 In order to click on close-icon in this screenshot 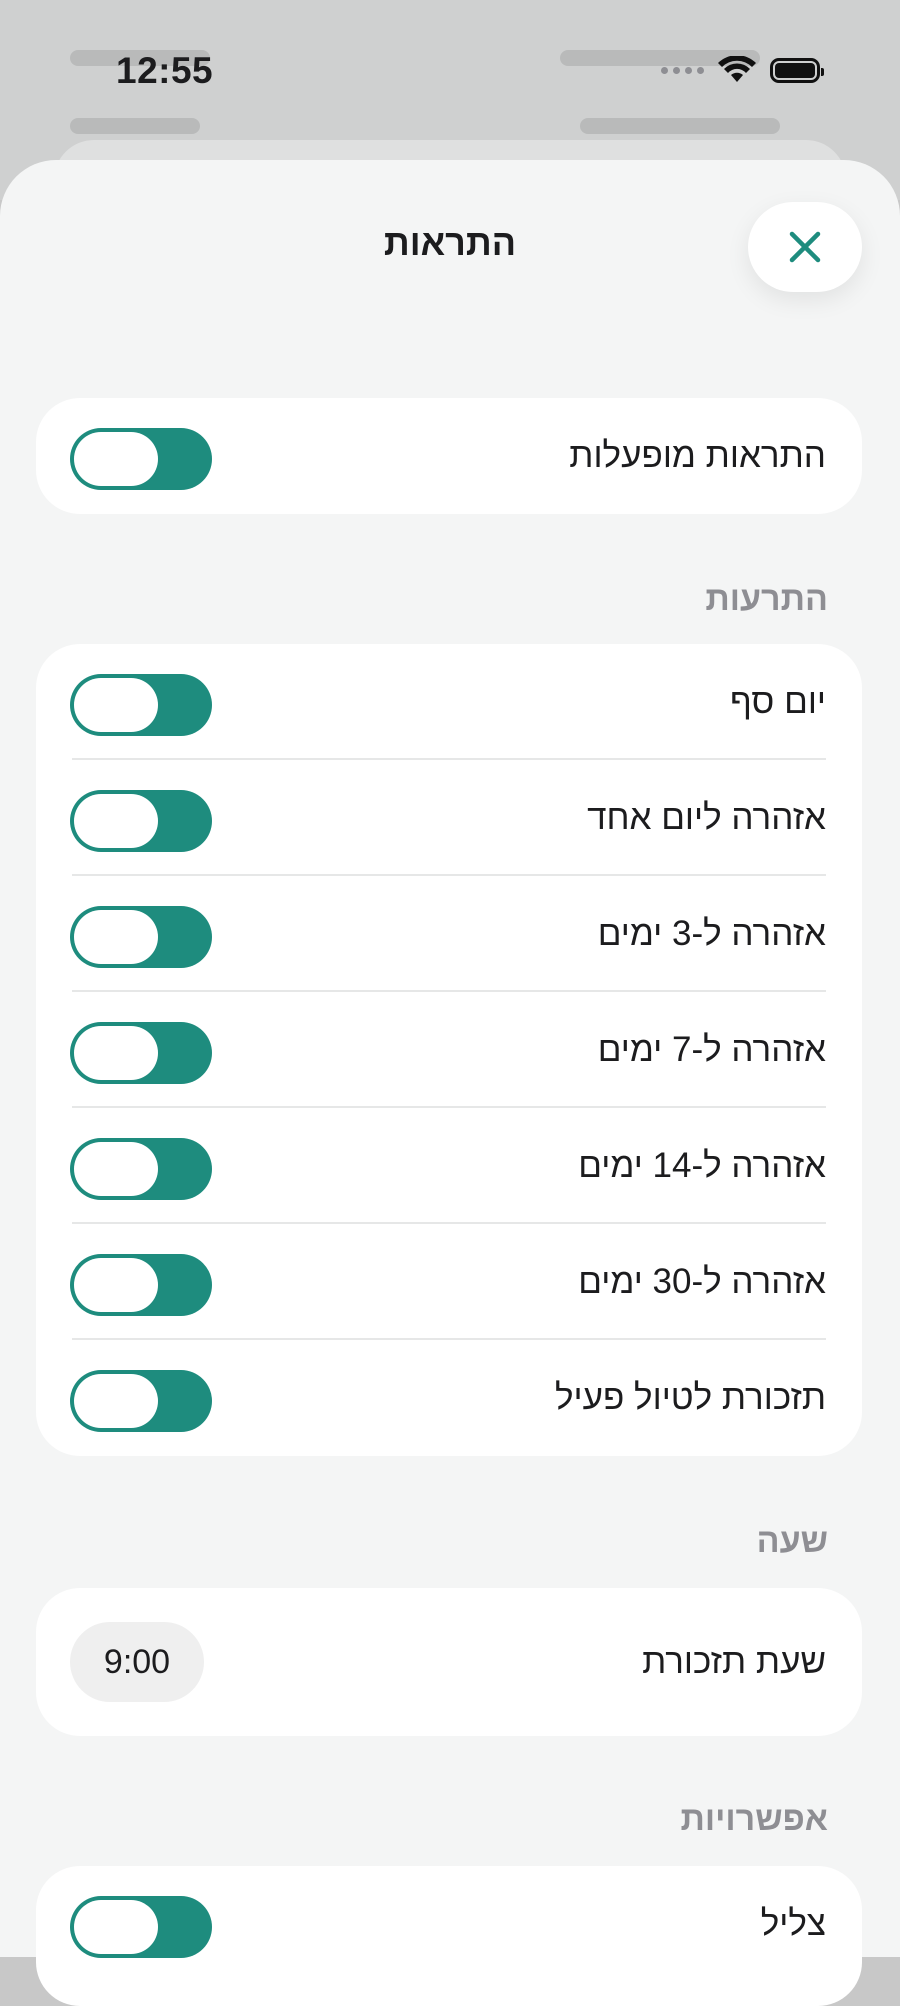, I will do `click(805, 247)`.